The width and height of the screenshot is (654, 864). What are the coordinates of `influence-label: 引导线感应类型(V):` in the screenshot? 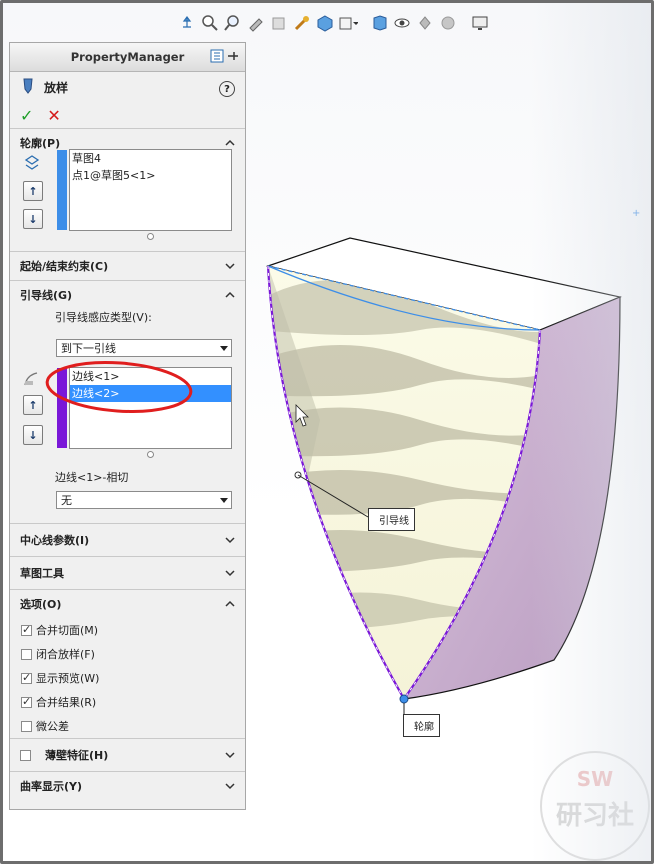 It's located at (103, 317).